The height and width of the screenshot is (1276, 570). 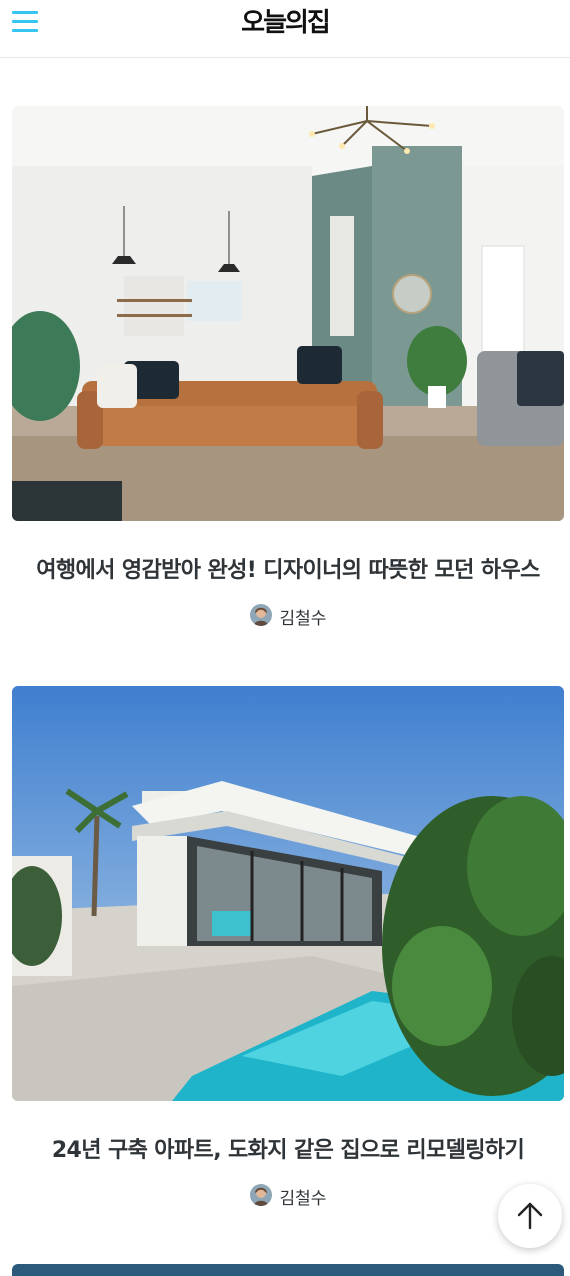 I want to click on story-title: 여행에서 영감받아 완성! 디자이너의 따뜻한 모던 하우스, so click(x=285, y=568).